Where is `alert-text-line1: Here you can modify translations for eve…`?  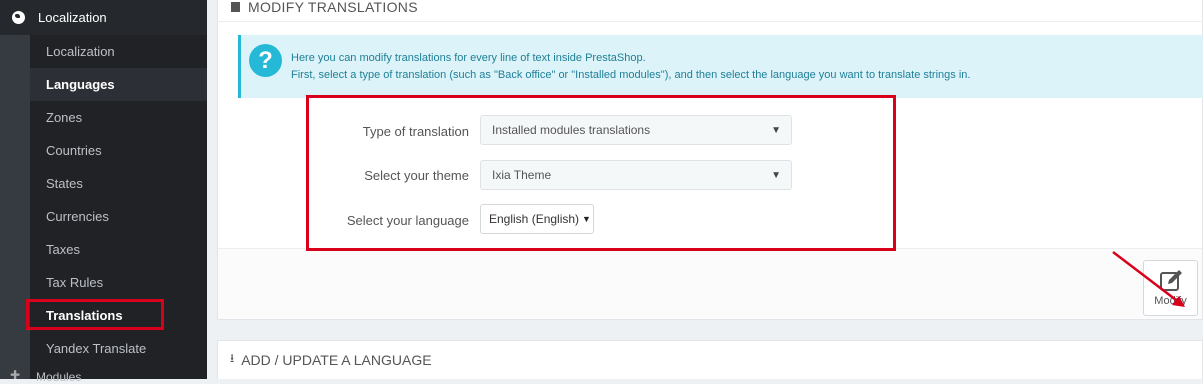 alert-text-line1: Here you can modify translations for eve… is located at coordinates (468, 58).